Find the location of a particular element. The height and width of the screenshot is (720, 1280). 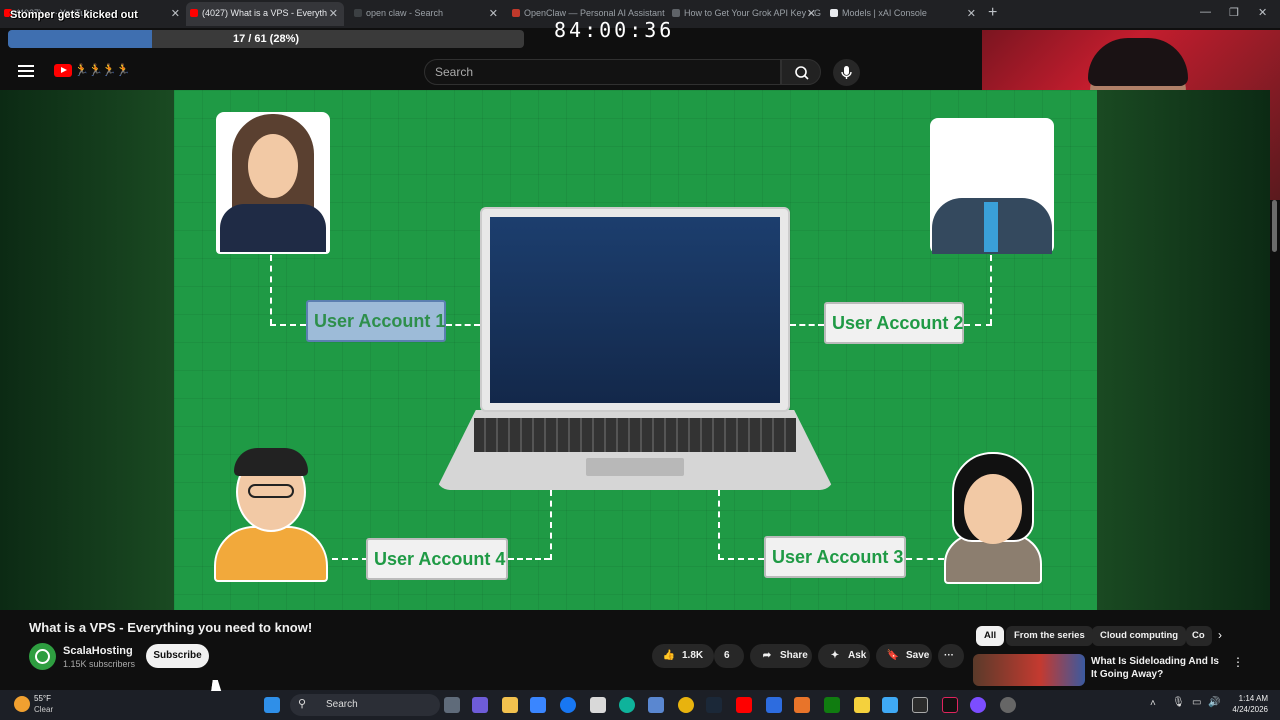

microphone-icon: 🎙 is located at coordinates (1178, 702).